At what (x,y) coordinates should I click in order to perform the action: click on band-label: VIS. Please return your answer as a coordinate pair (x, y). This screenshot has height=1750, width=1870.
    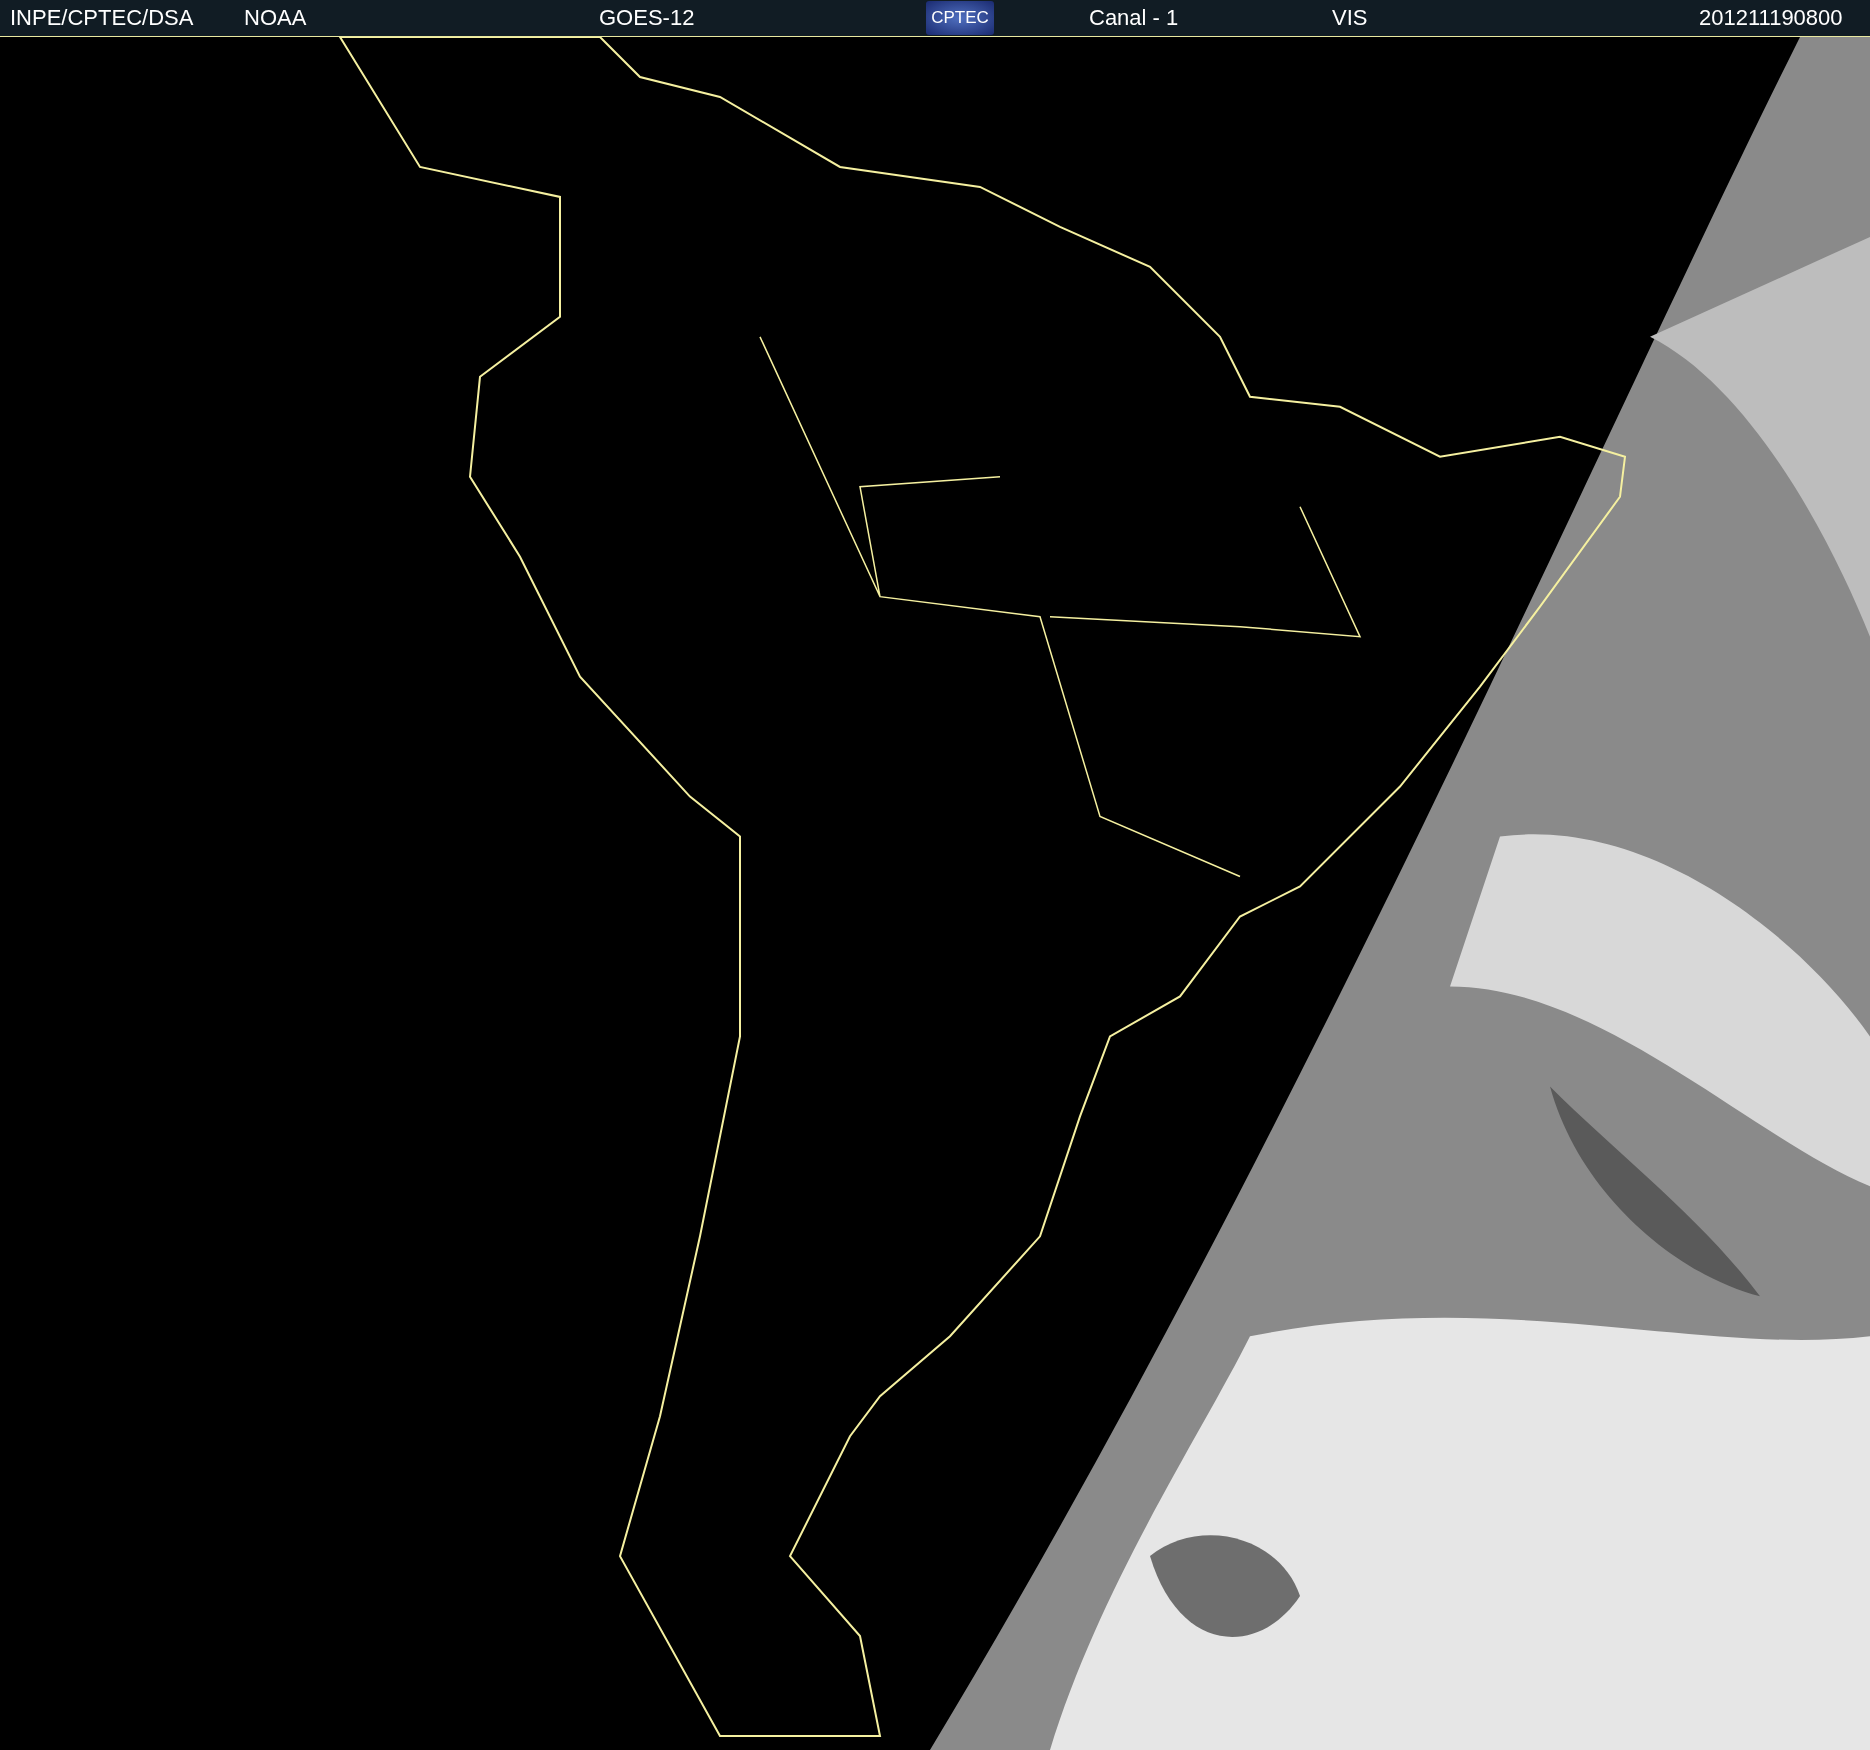
    Looking at the image, I should click on (1350, 18).